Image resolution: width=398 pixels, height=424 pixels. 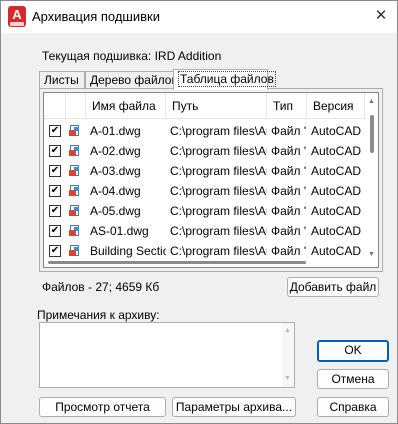 I want to click on horizontal-scrollbar, so click(x=205, y=263).